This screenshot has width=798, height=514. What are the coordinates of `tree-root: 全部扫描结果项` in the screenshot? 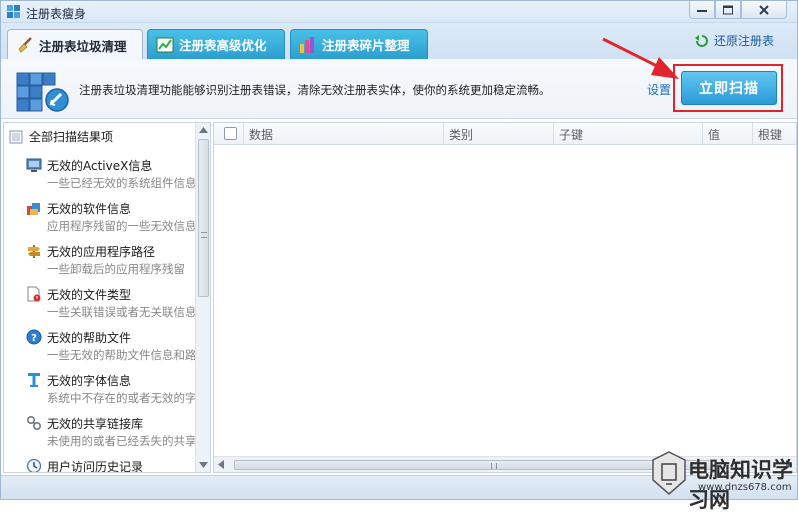 It's located at (61, 136).